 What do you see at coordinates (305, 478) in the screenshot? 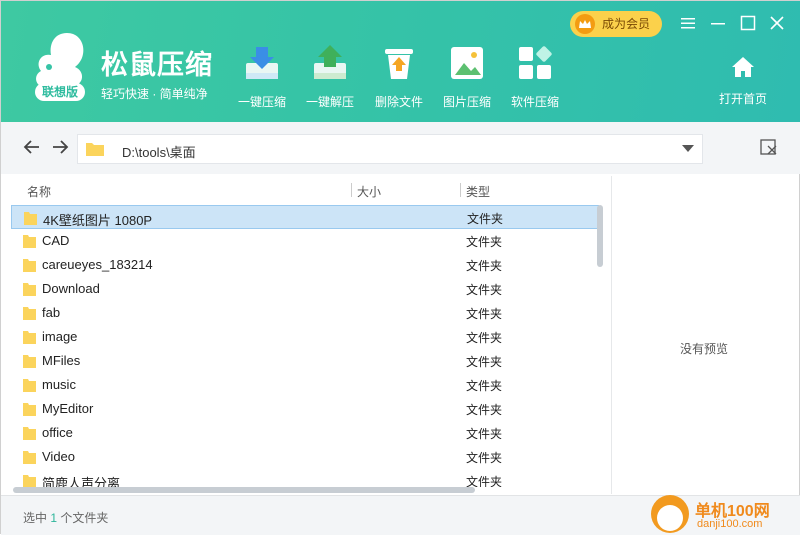
I see `list-item: 简鹿人声分离 文件夹` at bounding box center [305, 478].